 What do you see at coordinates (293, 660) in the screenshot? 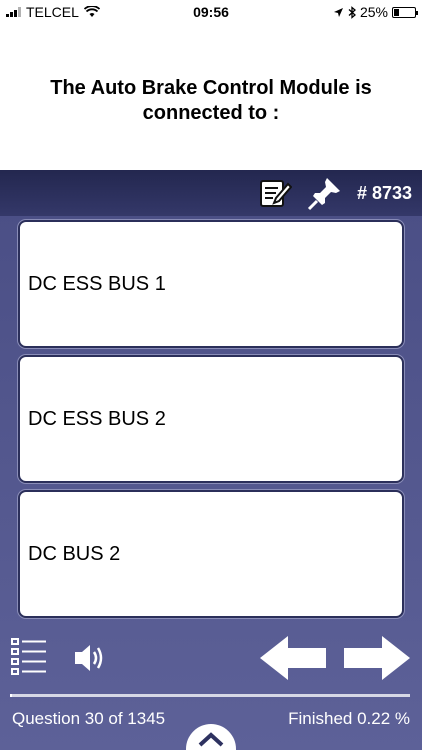
I see `arrow-left-icon` at bounding box center [293, 660].